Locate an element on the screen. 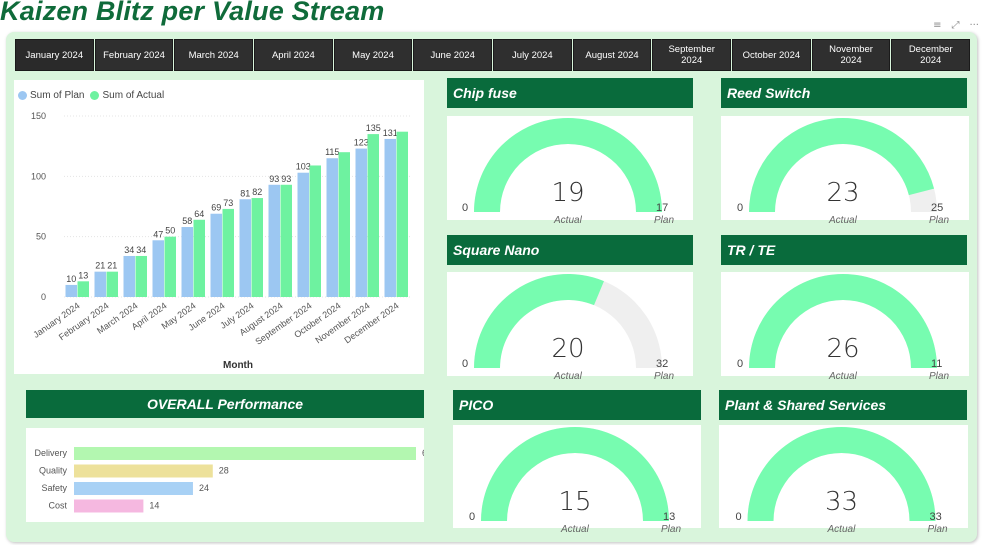 The image size is (985, 545). gauge-actual-value: 19 is located at coordinates (568, 193).